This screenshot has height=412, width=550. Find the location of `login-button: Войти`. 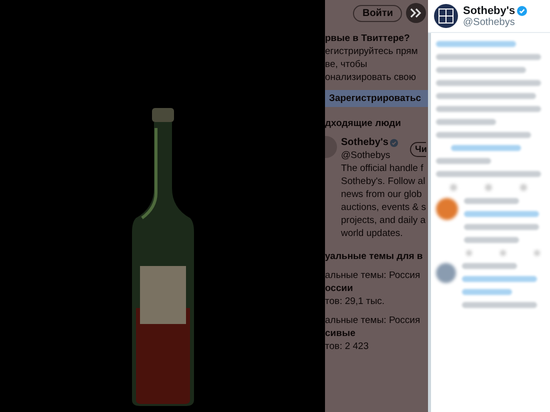

login-button: Войти is located at coordinates (377, 13).